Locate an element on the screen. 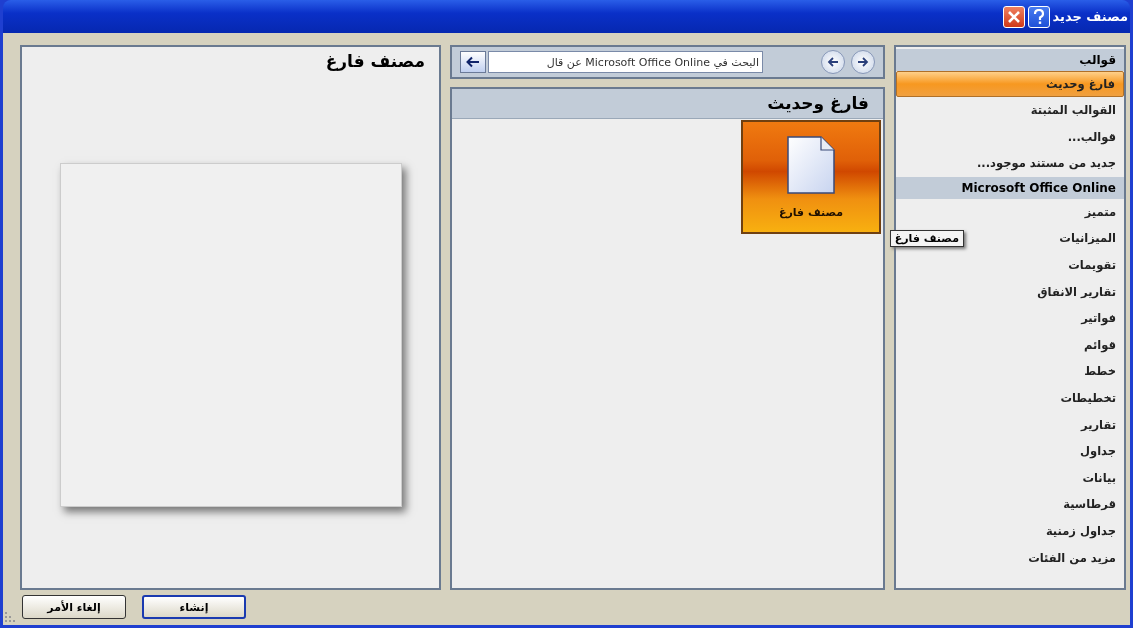 The width and height of the screenshot is (1133, 628). tile-label: مصنف فارغ is located at coordinates (811, 212).